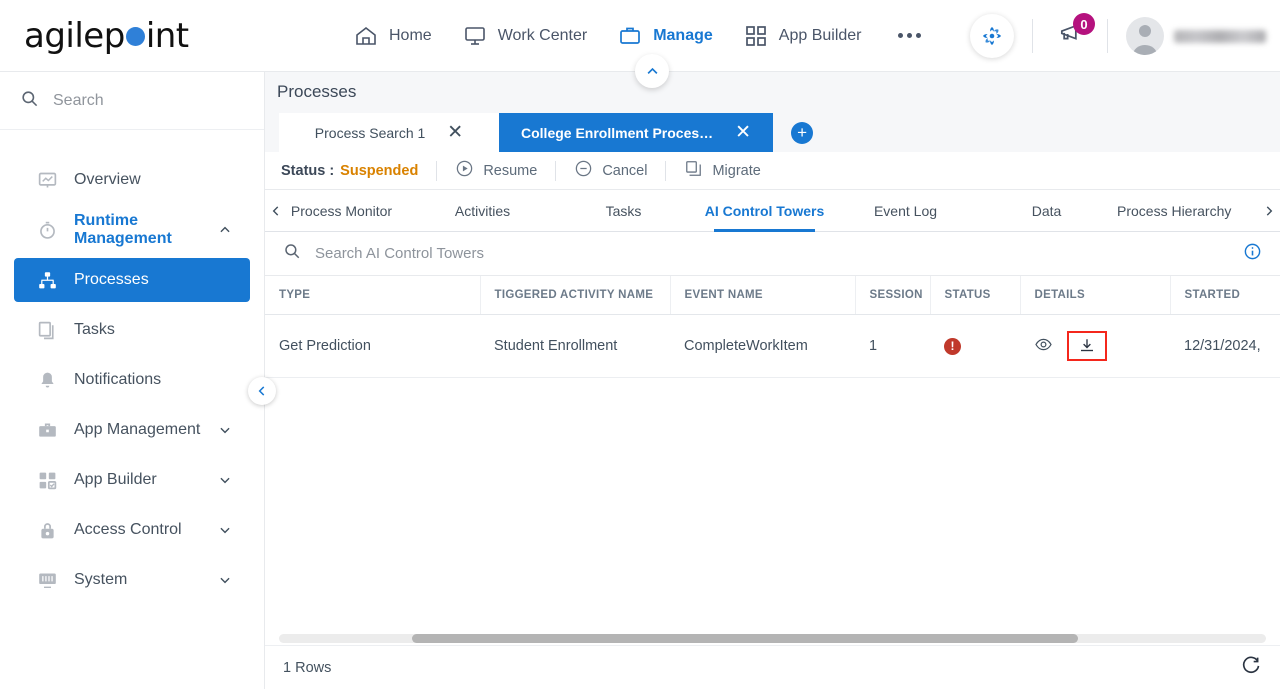  What do you see at coordinates (373, 295) in the screenshot?
I see `column-header-type: TYPE` at bounding box center [373, 295].